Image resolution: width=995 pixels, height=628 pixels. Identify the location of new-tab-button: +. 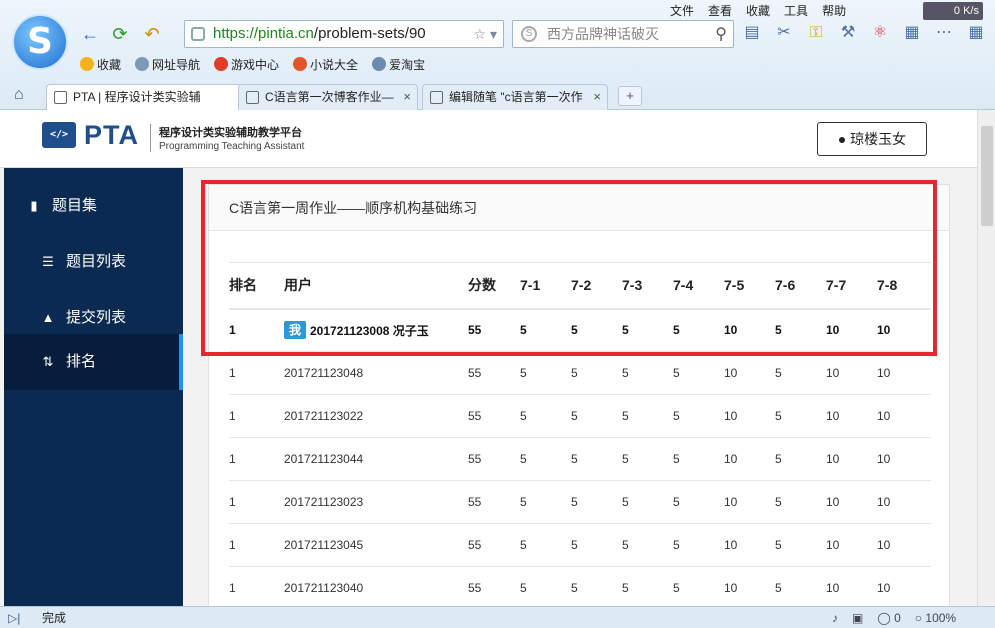
(630, 96).